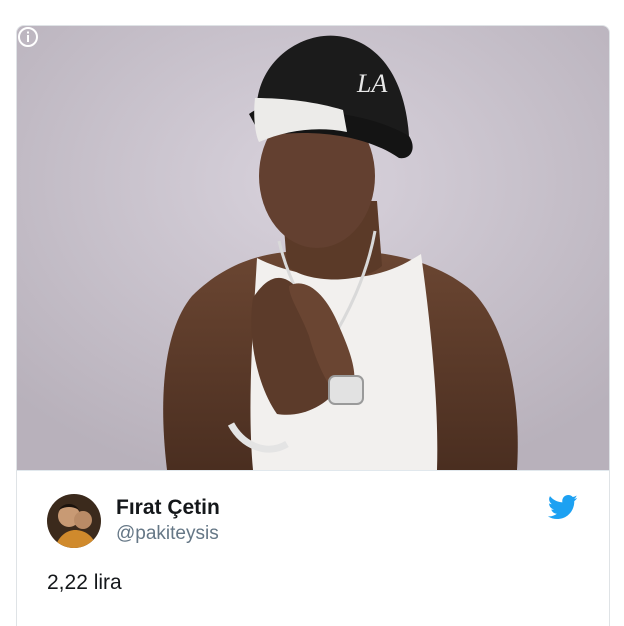  What do you see at coordinates (84, 582) in the screenshot?
I see `tweet-text: 2,22 lira` at bounding box center [84, 582].